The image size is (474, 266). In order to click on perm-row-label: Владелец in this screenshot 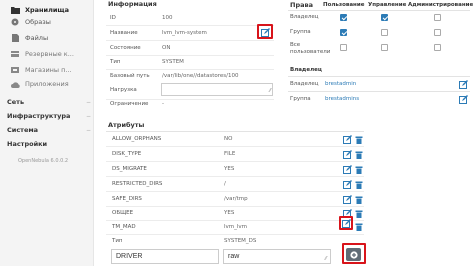, I will do `click(304, 17)`.